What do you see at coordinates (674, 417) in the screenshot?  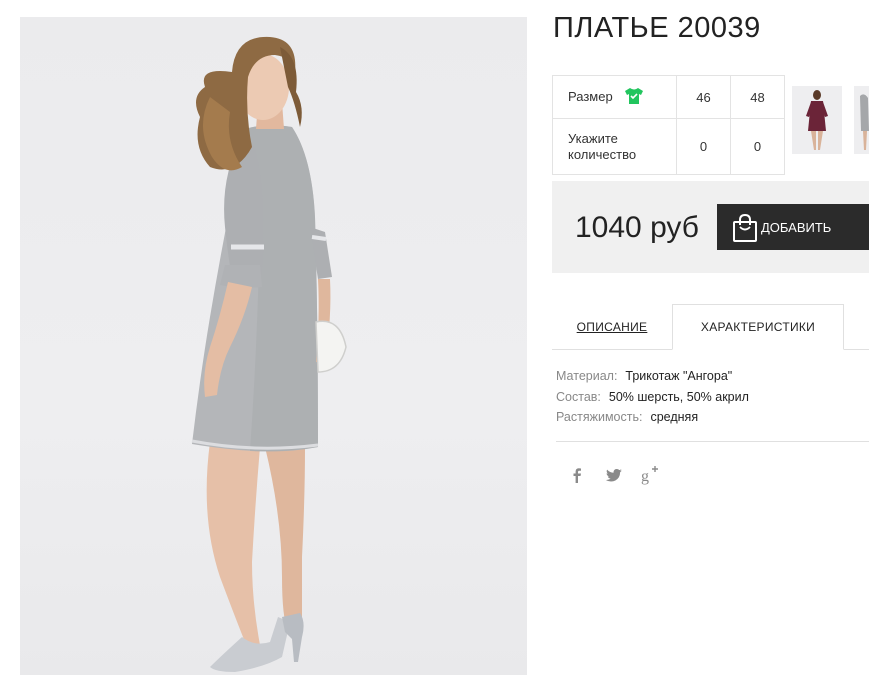 I see `characteristic-value: средняя` at bounding box center [674, 417].